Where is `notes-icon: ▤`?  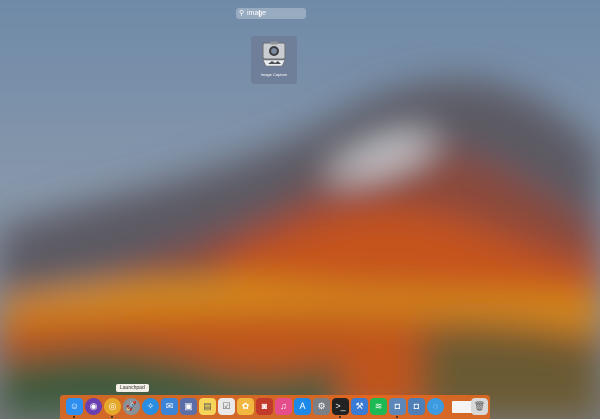
notes-icon: ▤ is located at coordinates (207, 406).